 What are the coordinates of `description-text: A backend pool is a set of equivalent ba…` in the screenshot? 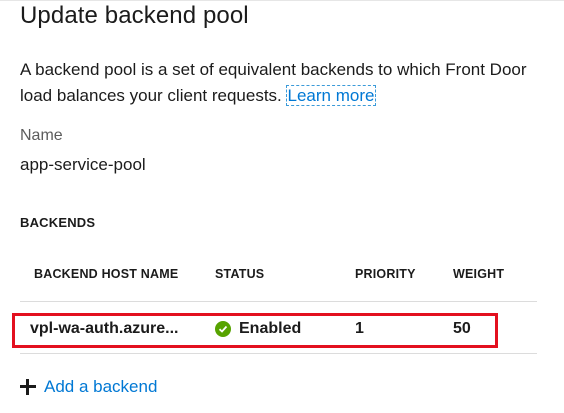 It's located at (273, 82).